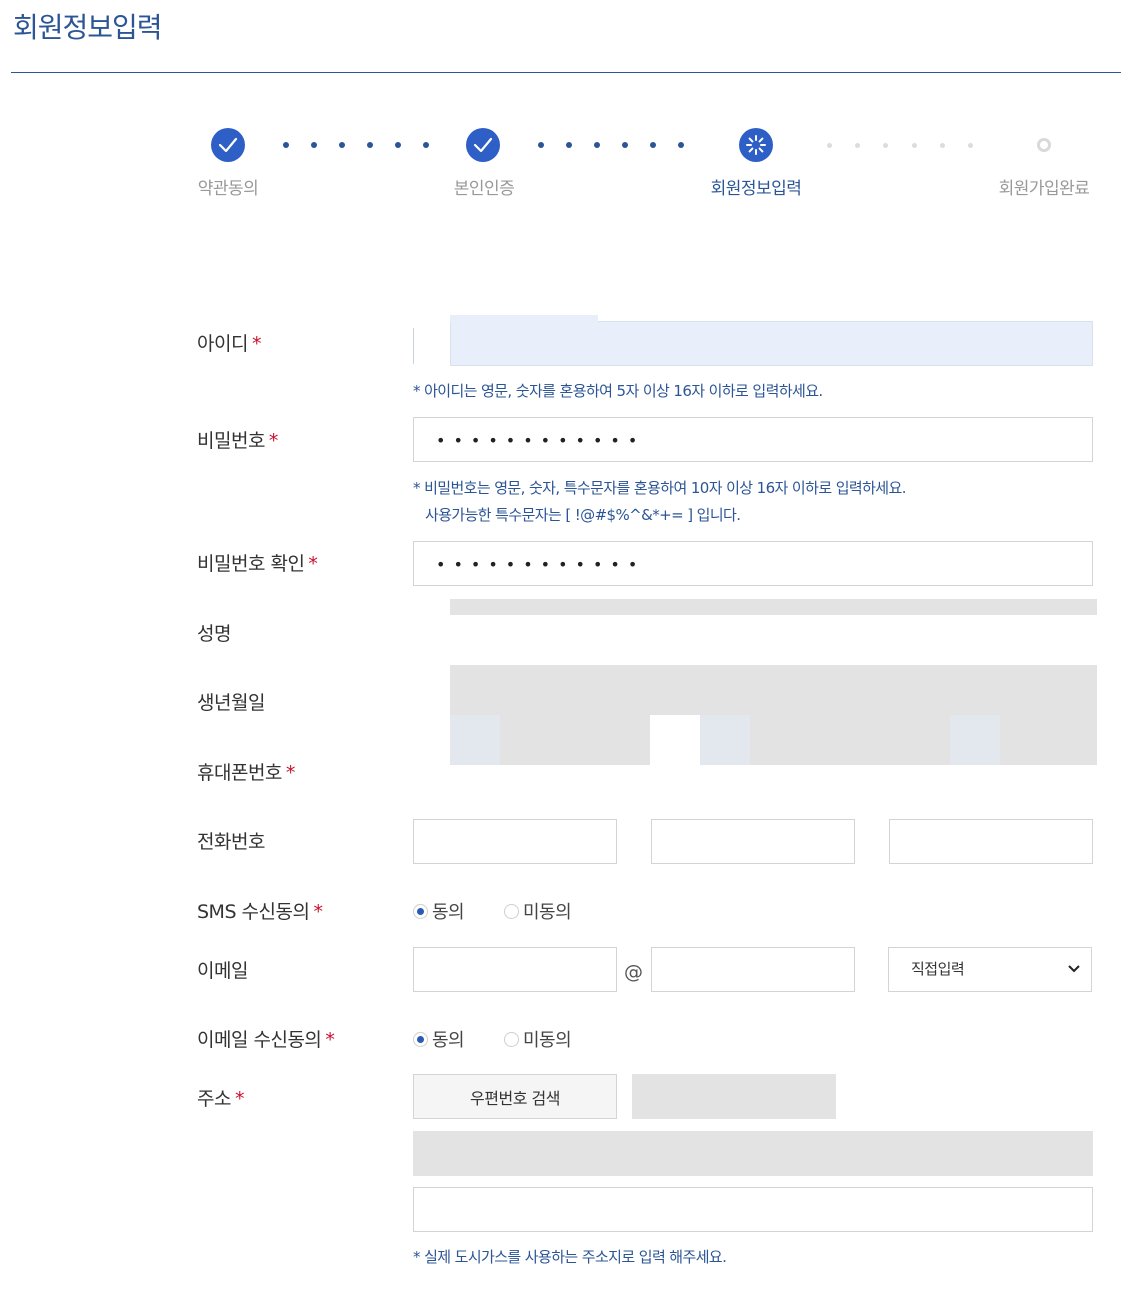  I want to click on sms-disagree-option: 미동의, so click(538, 911).